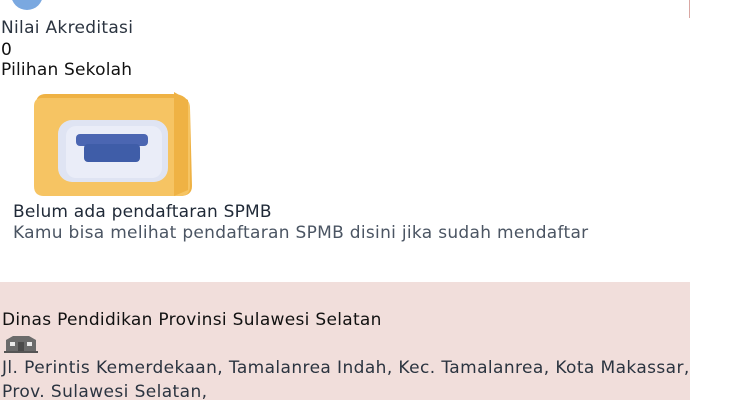 Image resolution: width=750 pixels, height=400 pixels. Describe the element at coordinates (67, 28) in the screenshot. I see `akreditasi-label: Nilai Akreditasi` at that location.